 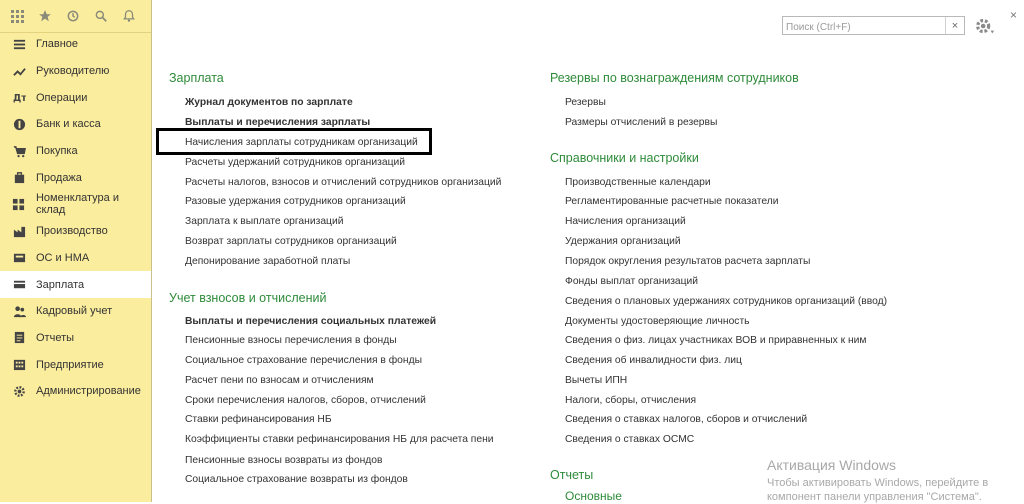 I want to click on section-assets: ОС и НМА, so click(x=75, y=258).